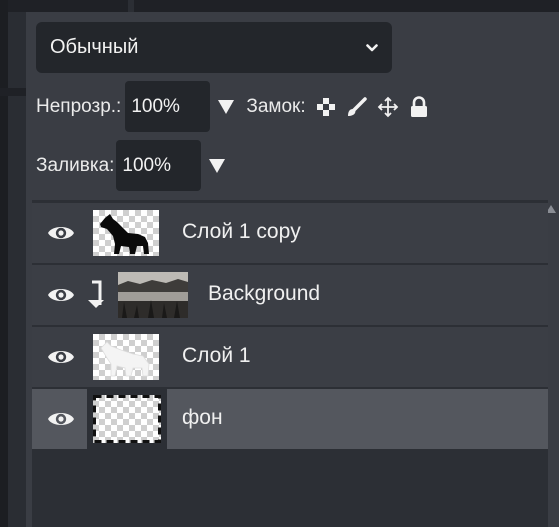 The width and height of the screenshot is (559, 527). What do you see at coordinates (372, 47) in the screenshot?
I see `chevron-down-icon` at bounding box center [372, 47].